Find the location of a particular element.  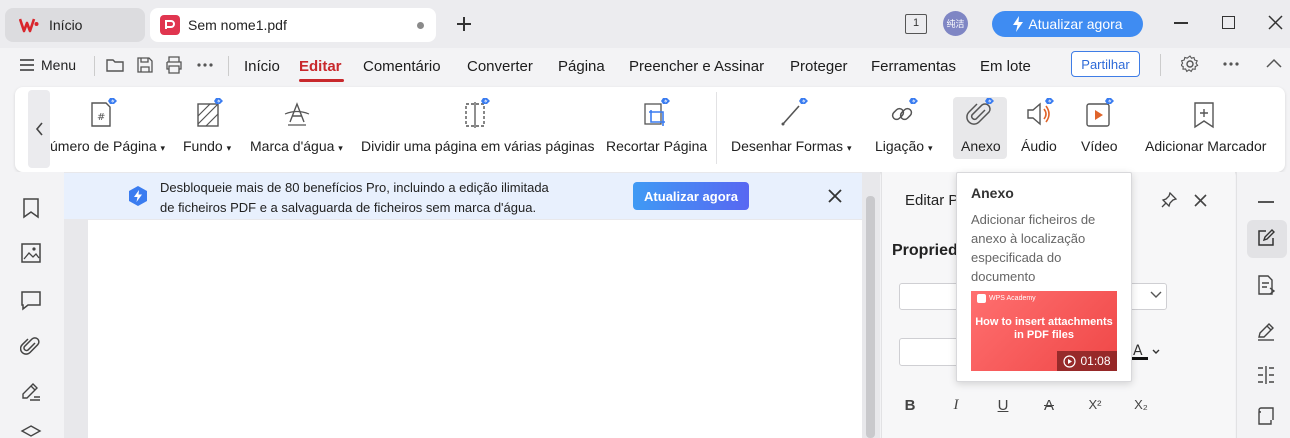

comment-icon is located at coordinates (31, 300).